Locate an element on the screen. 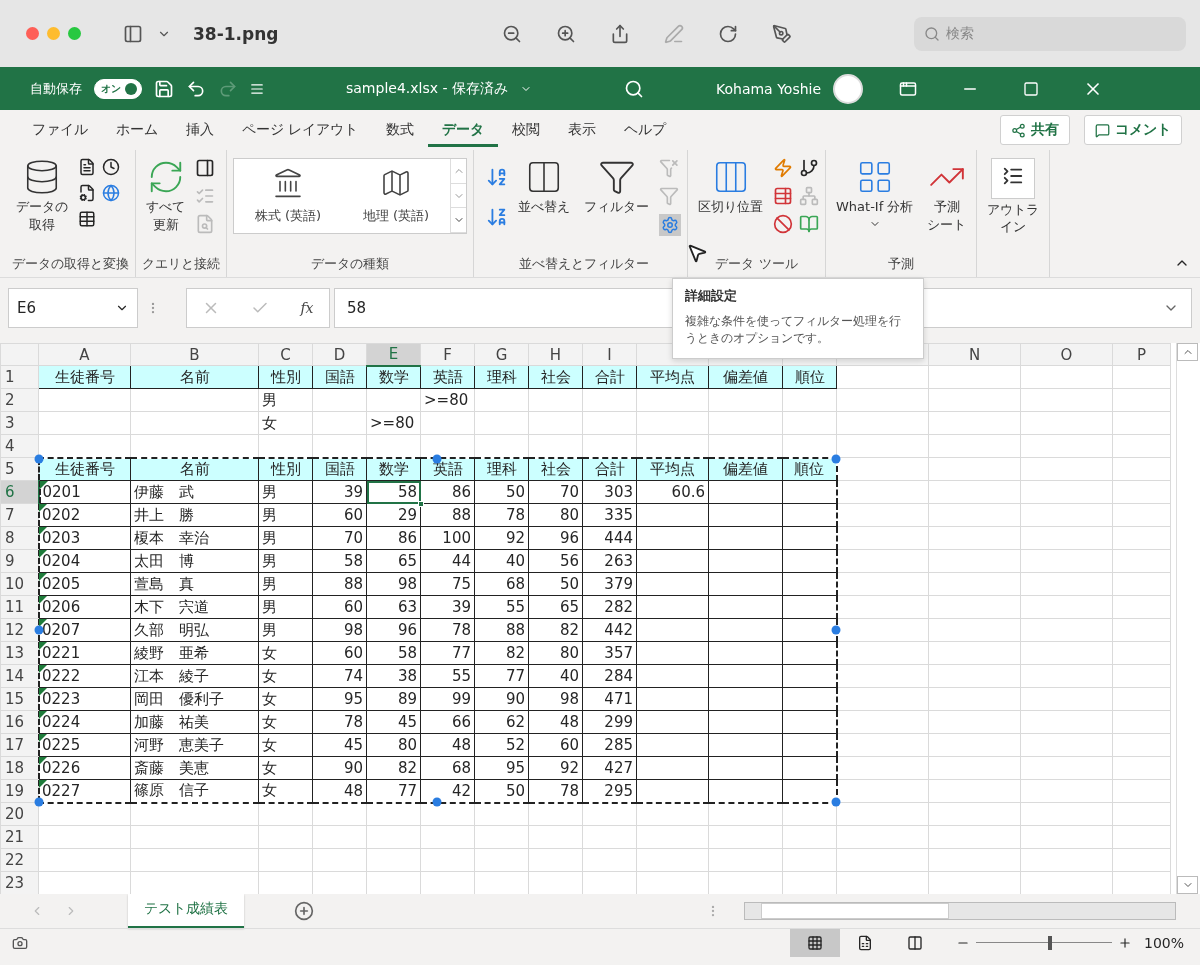 The image size is (1200, 965). user-name: Kohama Yoshie is located at coordinates (768, 88).